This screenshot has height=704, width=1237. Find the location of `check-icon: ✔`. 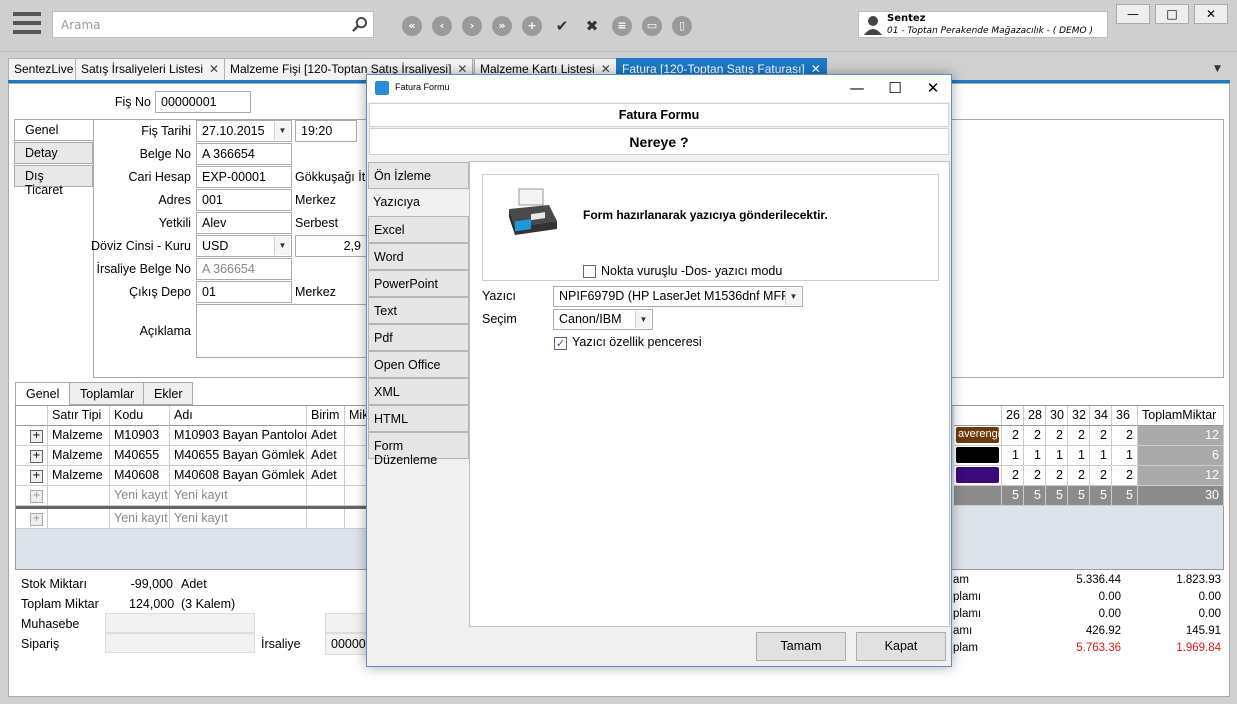

check-icon: ✔ is located at coordinates (562, 26).